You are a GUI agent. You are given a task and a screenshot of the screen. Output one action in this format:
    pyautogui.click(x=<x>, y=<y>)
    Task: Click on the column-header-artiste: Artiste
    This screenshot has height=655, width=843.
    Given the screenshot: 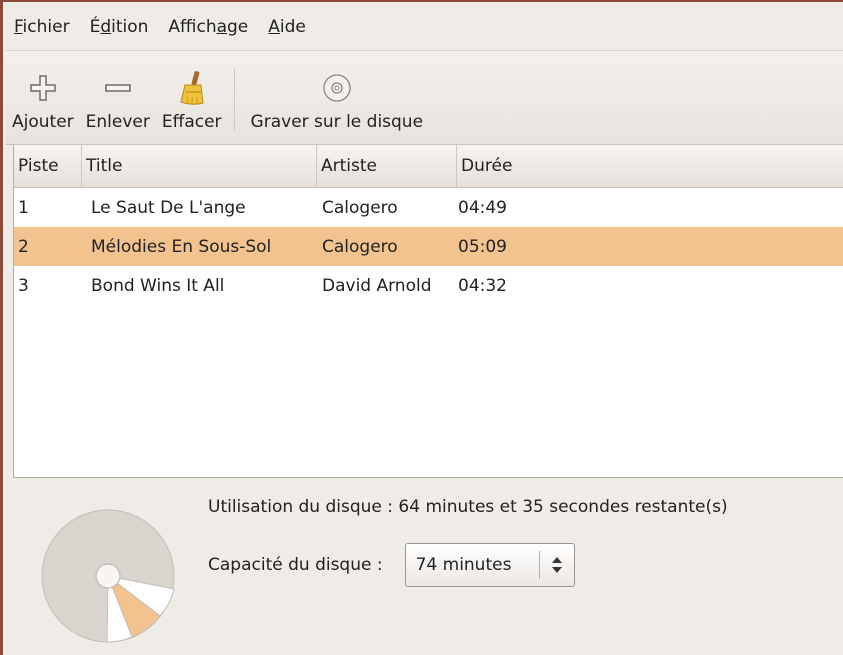 What is the action you would take?
    pyautogui.click(x=387, y=166)
    